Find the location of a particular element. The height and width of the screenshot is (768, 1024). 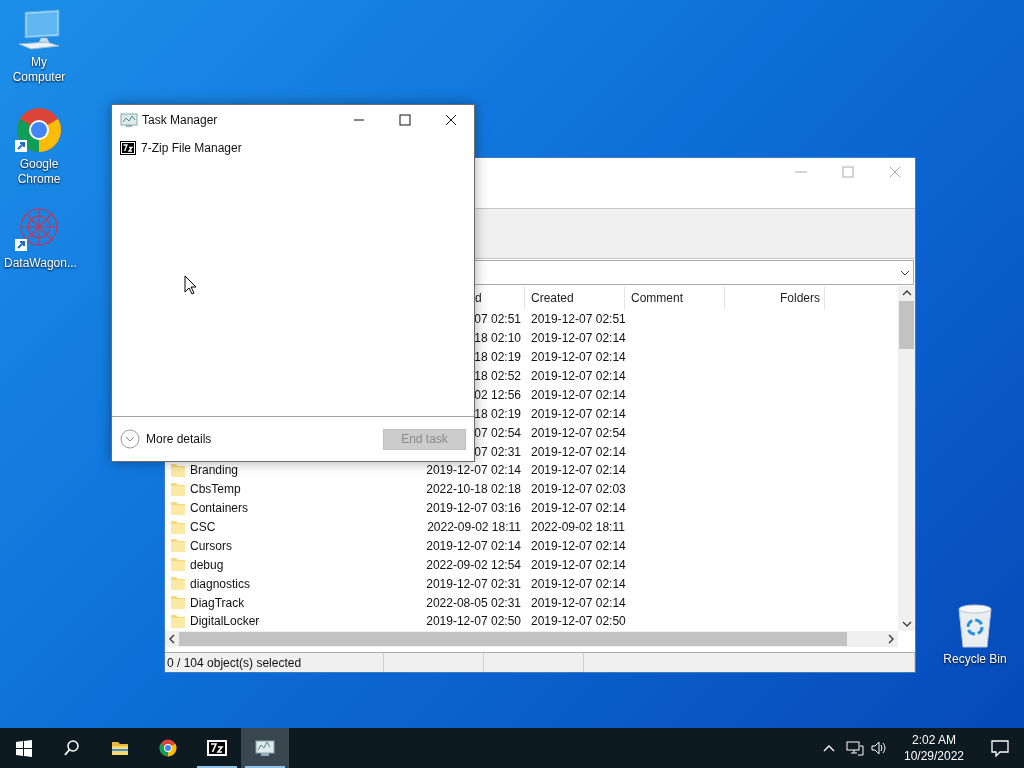

table-cell-text: 07 02:54 is located at coordinates (497, 433).